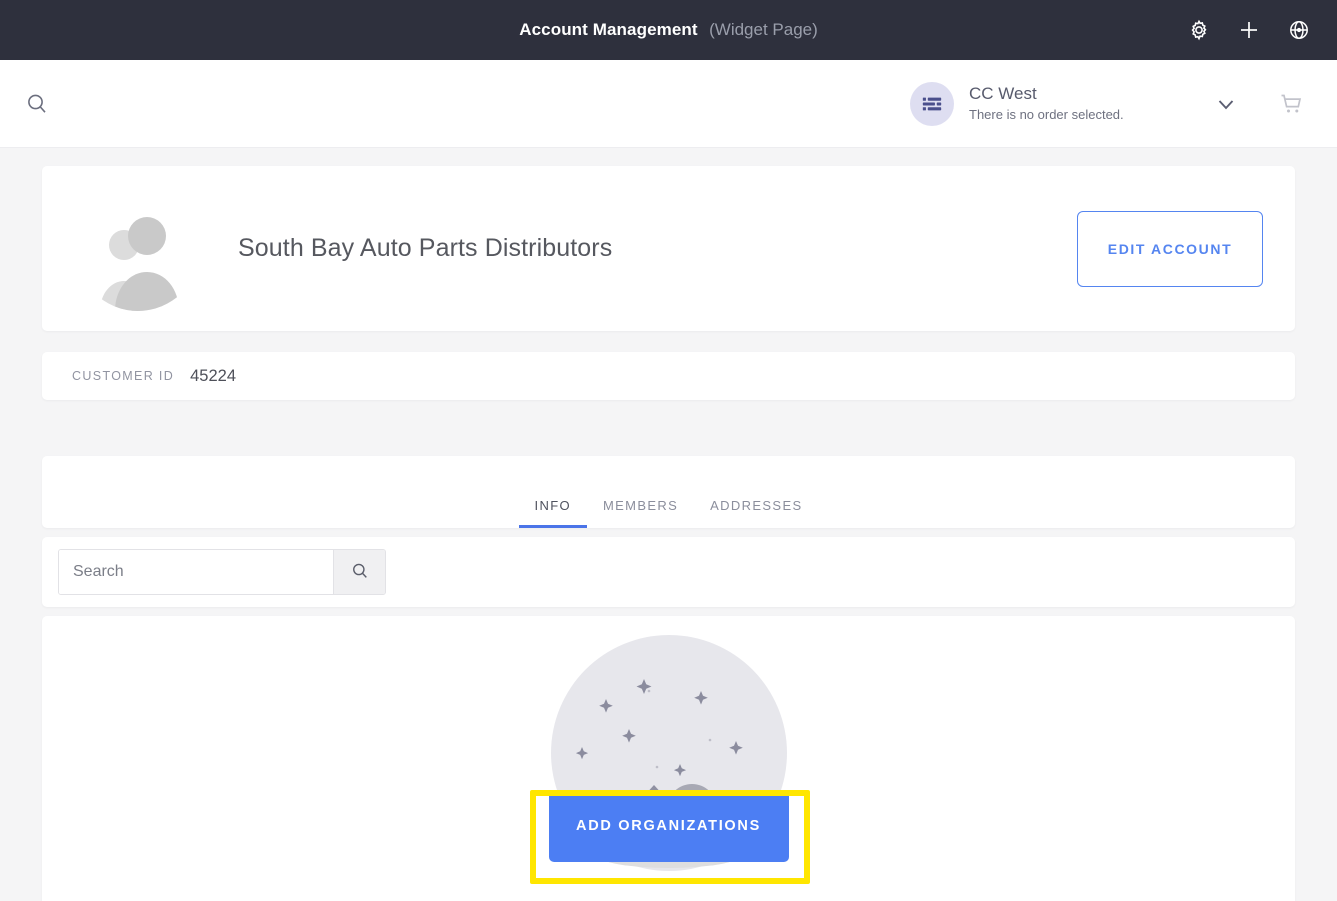 The width and height of the screenshot is (1337, 901). I want to click on page-title-main: Account Management, so click(608, 29).